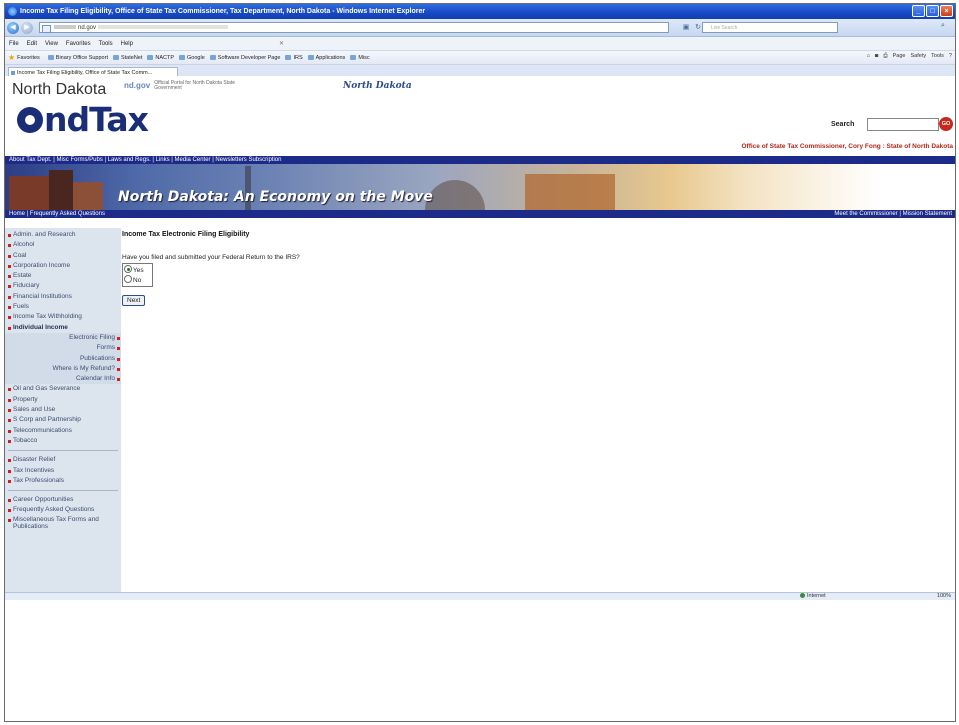  Describe the element at coordinates (160, 58) in the screenshot. I see `fav-item: NACTP` at that location.